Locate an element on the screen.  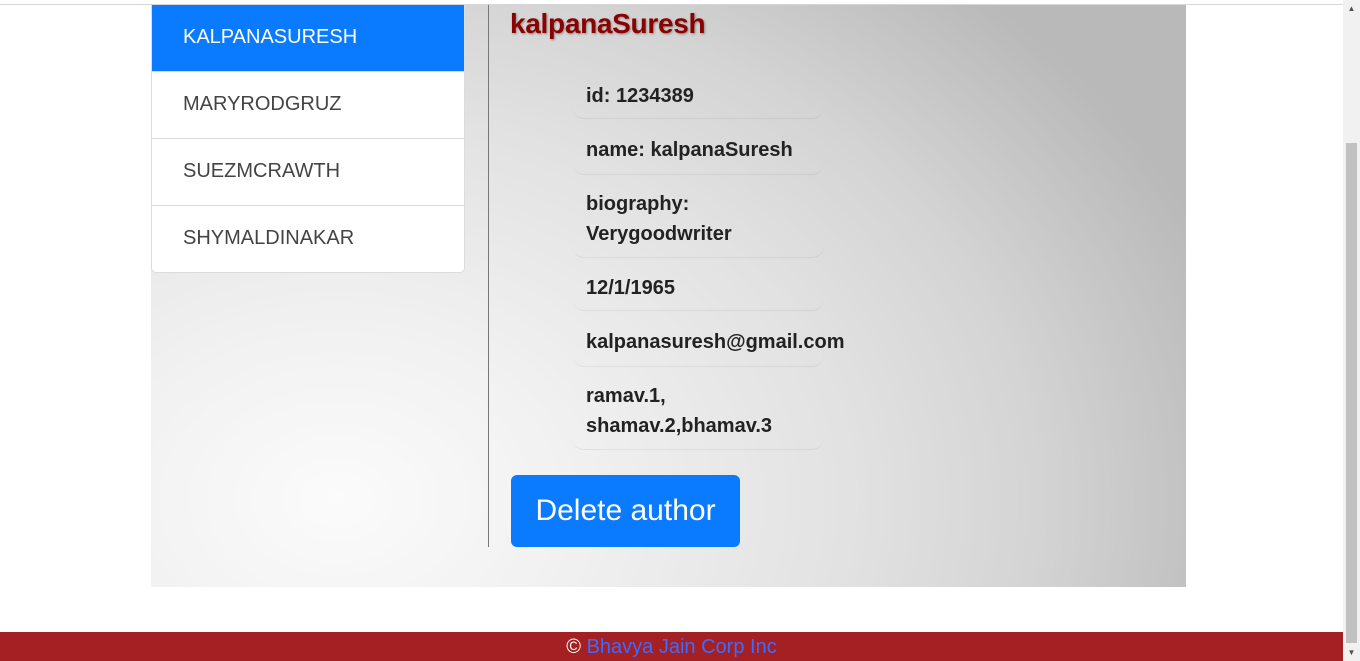
author-biography: biography: Verygoodwriter is located at coordinates (698, 223).